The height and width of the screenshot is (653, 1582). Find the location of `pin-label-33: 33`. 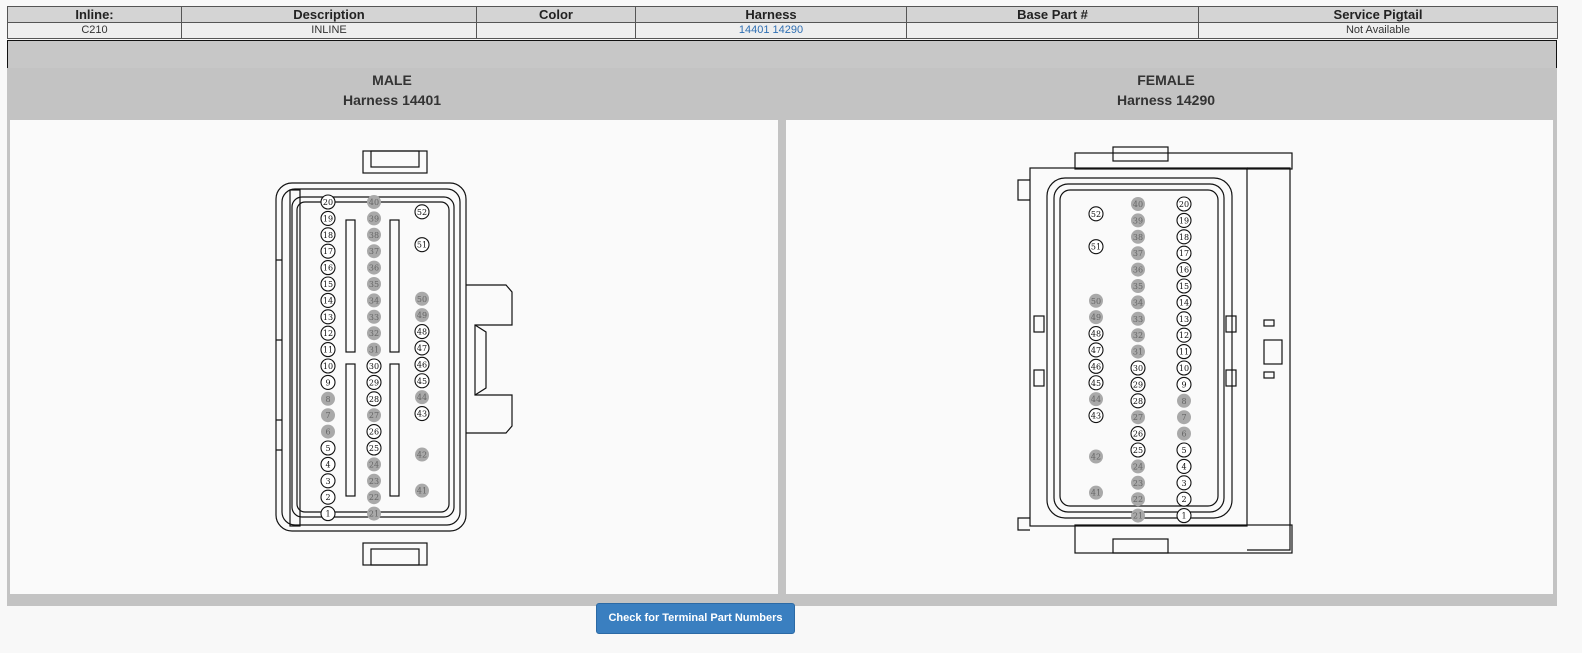

pin-label-33: 33 is located at coordinates (374, 317).